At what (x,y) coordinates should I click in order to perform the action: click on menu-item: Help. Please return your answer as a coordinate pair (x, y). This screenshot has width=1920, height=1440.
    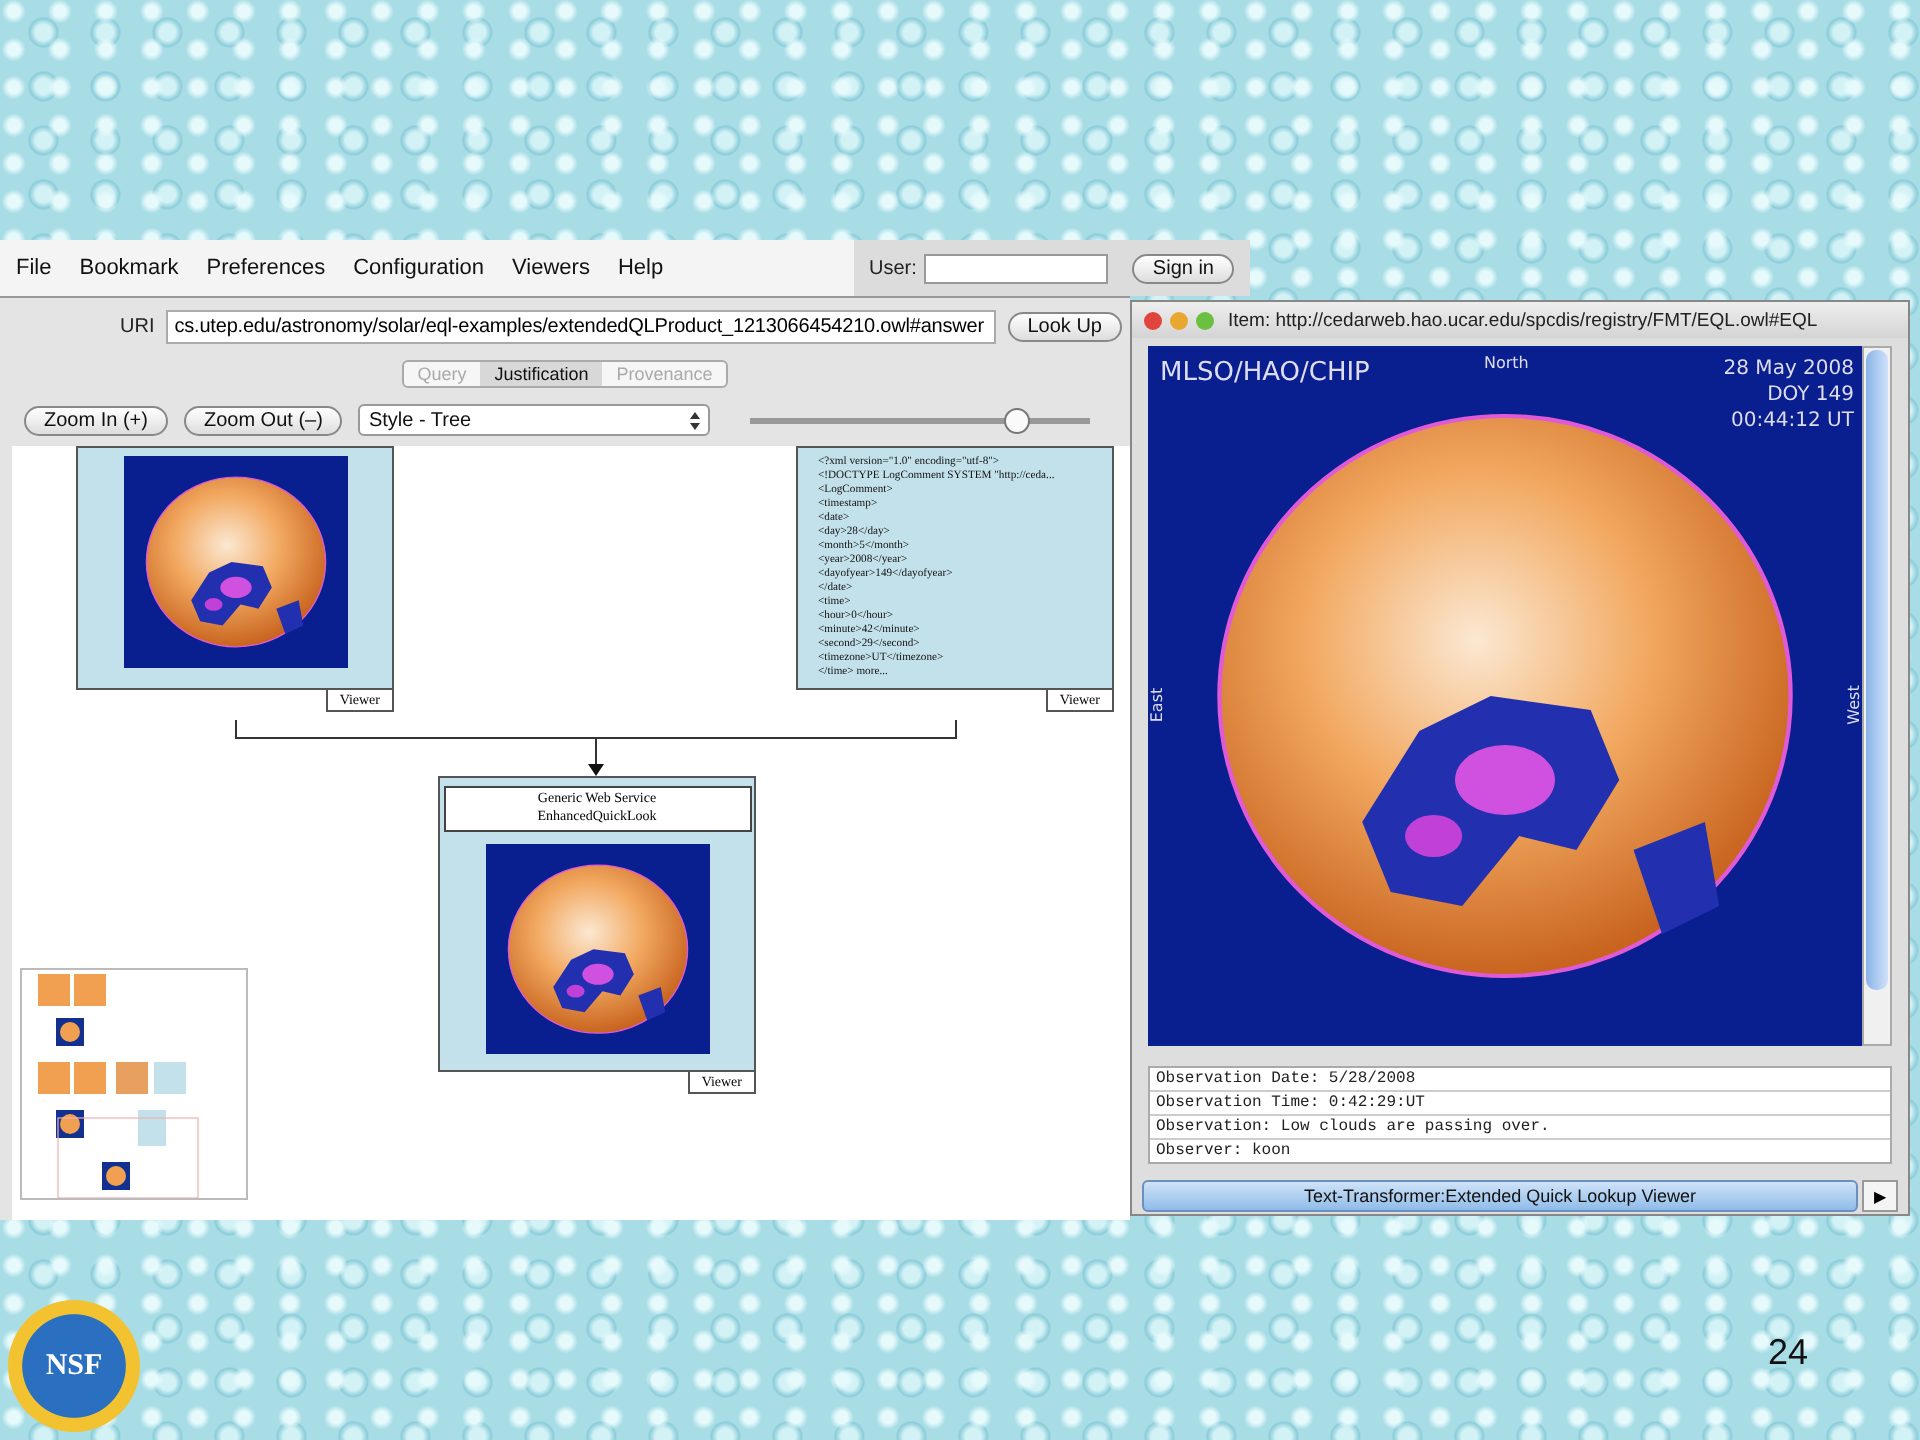
    Looking at the image, I should click on (640, 268).